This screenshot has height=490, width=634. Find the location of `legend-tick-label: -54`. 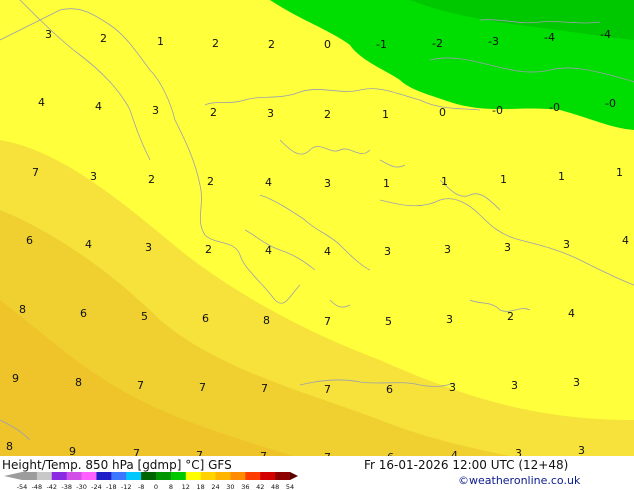

legend-tick-label: -54 is located at coordinates (22, 486).